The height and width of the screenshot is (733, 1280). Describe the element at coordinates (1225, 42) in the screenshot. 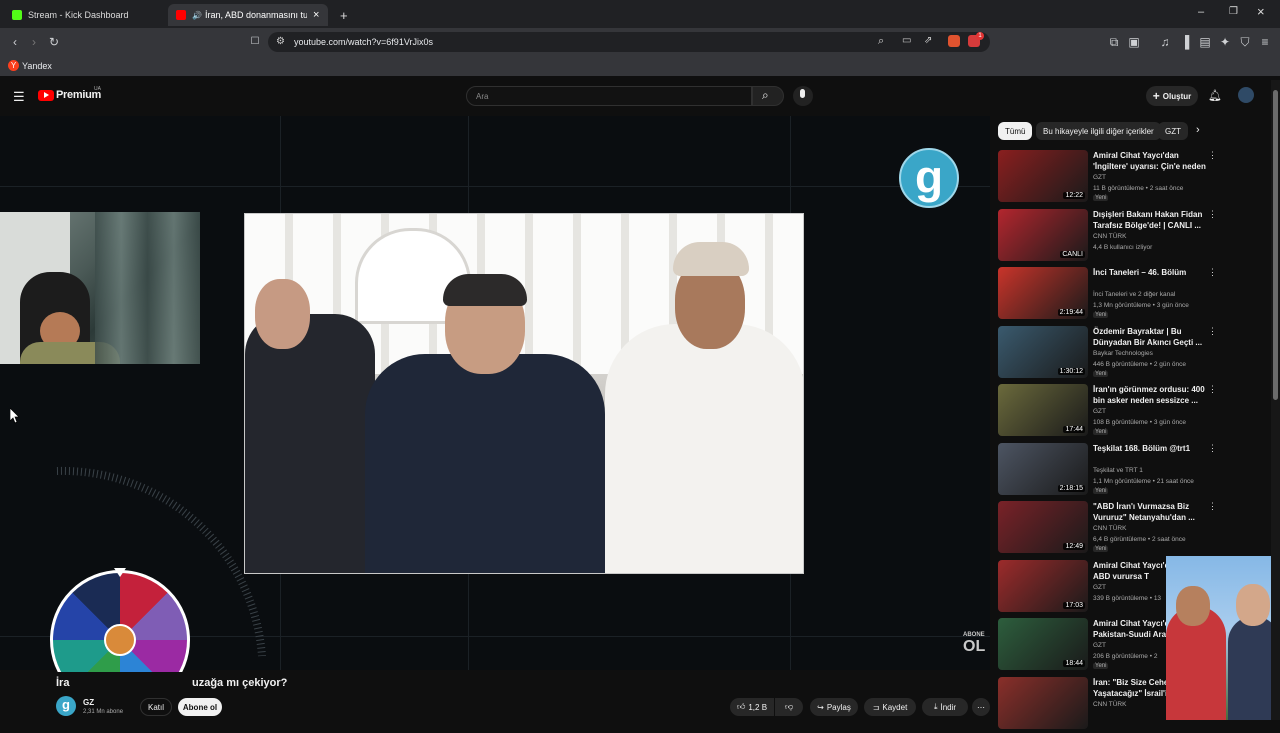

I see `ai-icon: ✦` at that location.